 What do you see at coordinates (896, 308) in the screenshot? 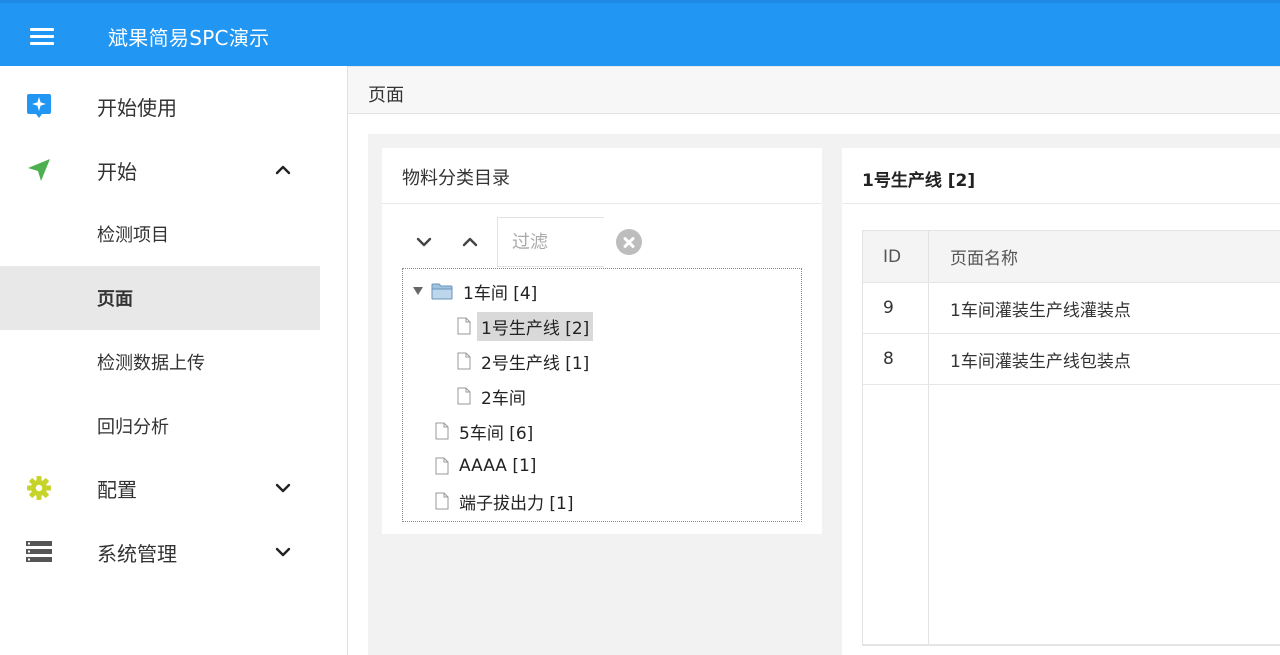
I see `cell-id: 9` at bounding box center [896, 308].